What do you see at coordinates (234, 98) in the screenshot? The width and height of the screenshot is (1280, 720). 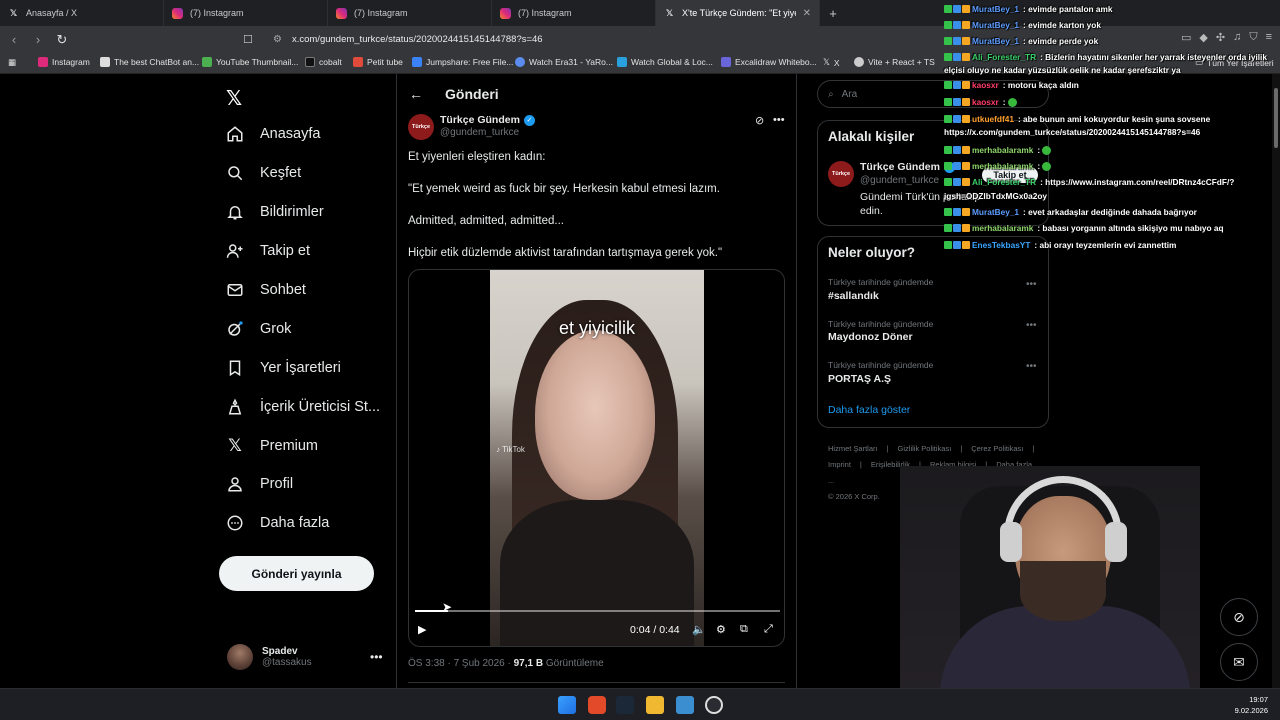 I see `x-logo-icon: 𝕏` at bounding box center [234, 98].